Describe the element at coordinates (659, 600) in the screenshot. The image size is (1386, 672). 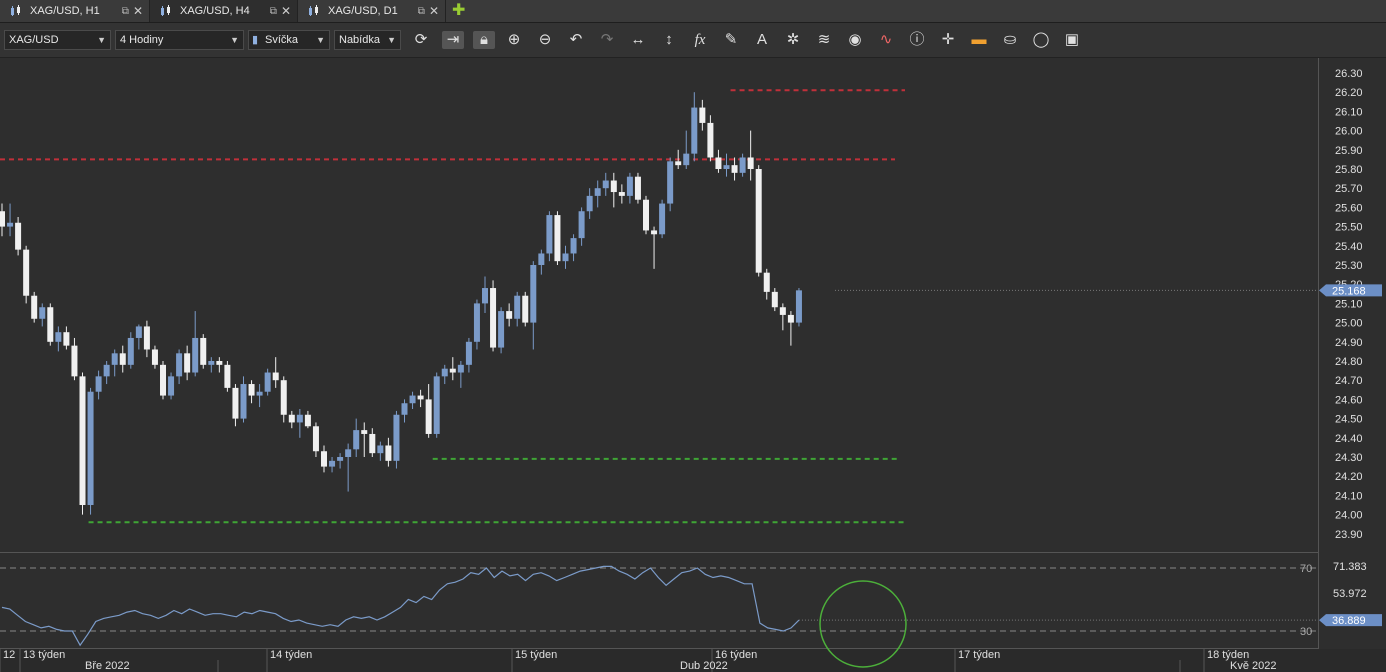
I see `indicator-plot-area` at that location.